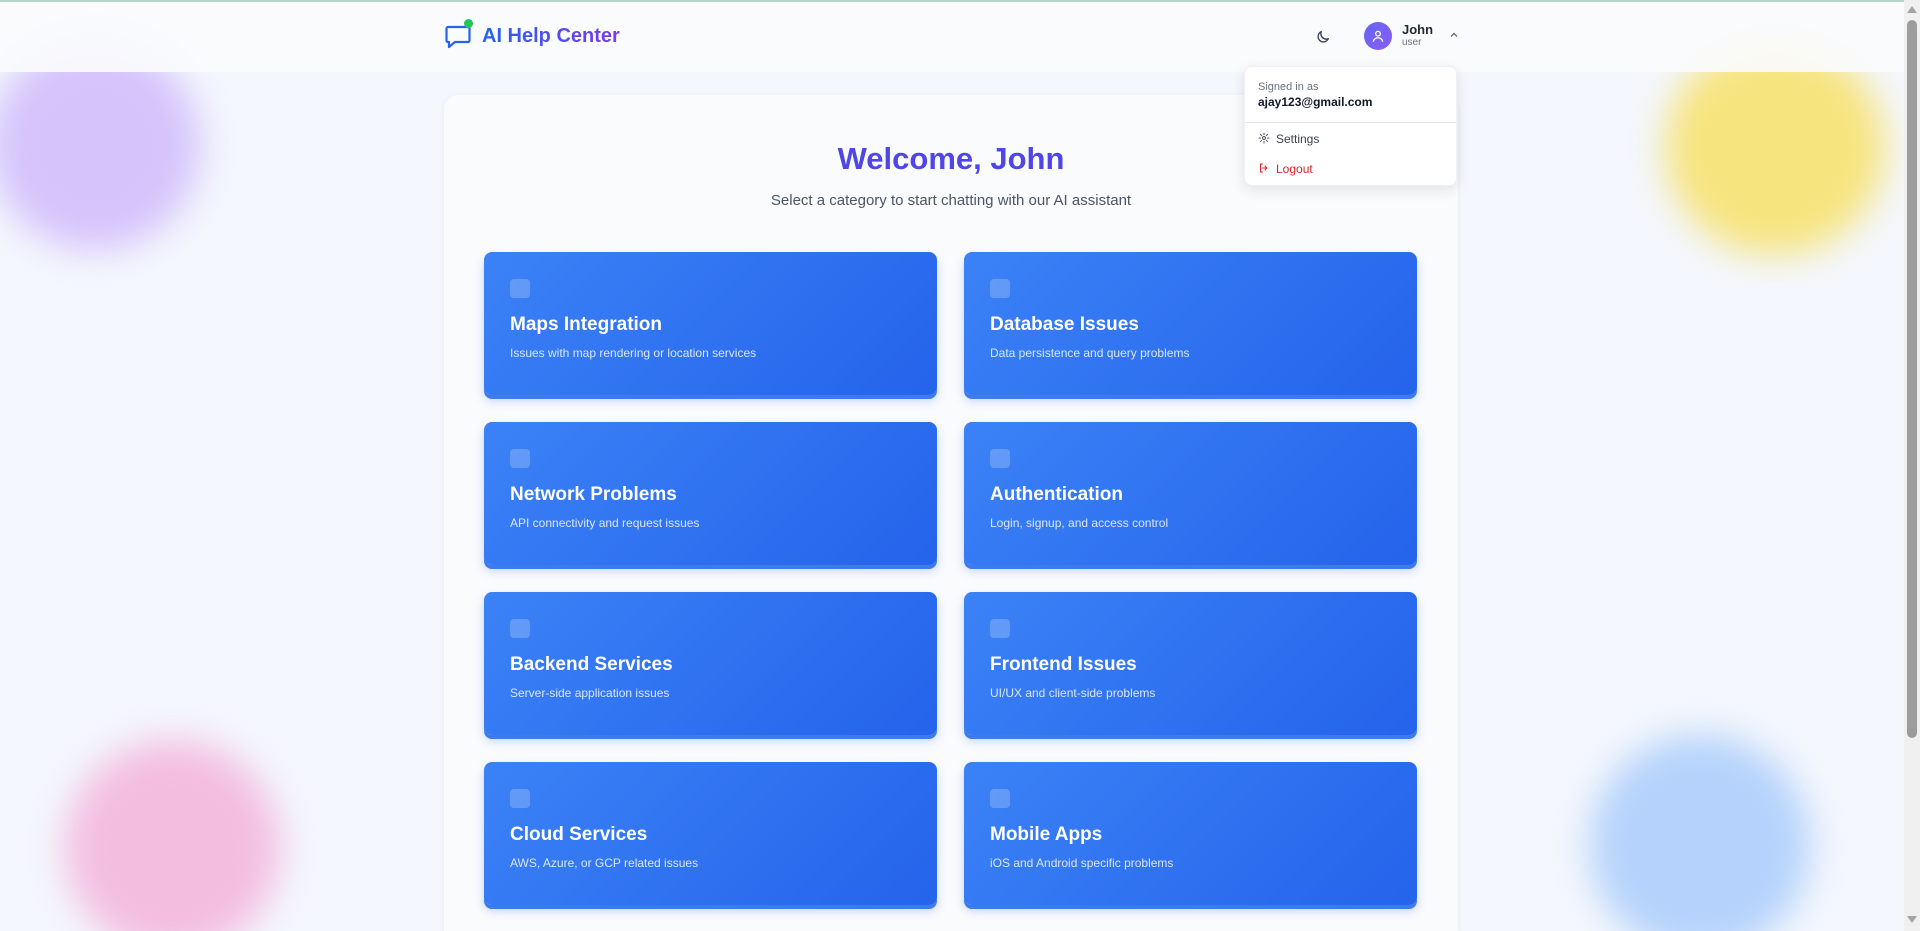  Describe the element at coordinates (579, 834) in the screenshot. I see `category-title: Cloud Services` at that location.